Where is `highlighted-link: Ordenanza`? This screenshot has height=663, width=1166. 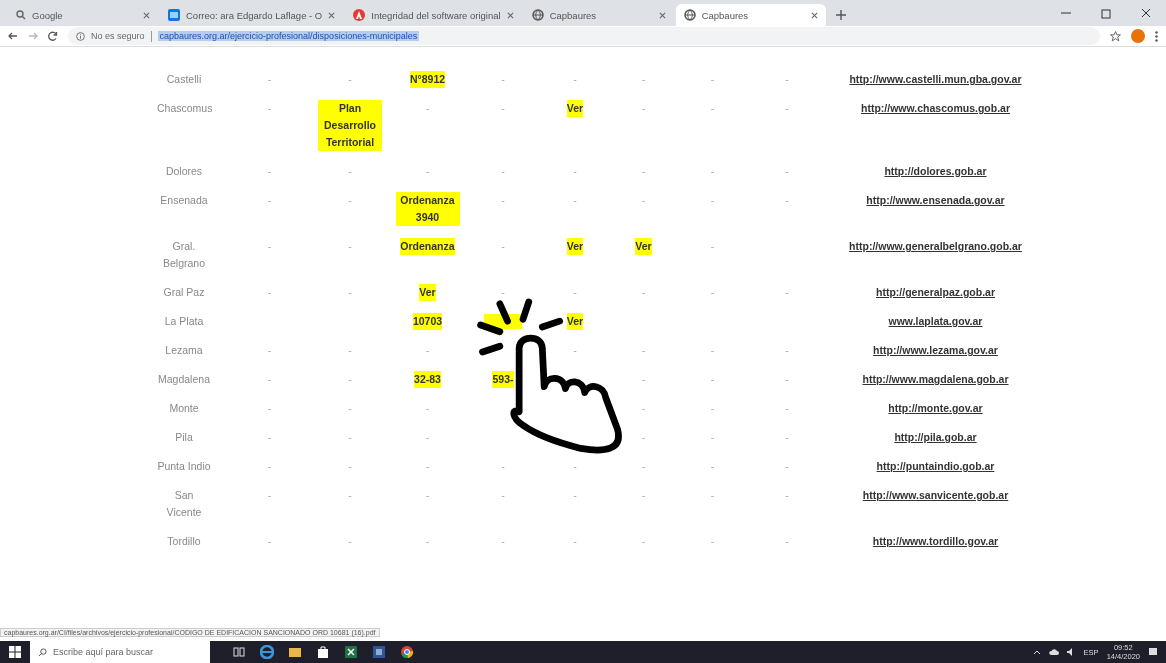 highlighted-link: Ordenanza is located at coordinates (427, 246).